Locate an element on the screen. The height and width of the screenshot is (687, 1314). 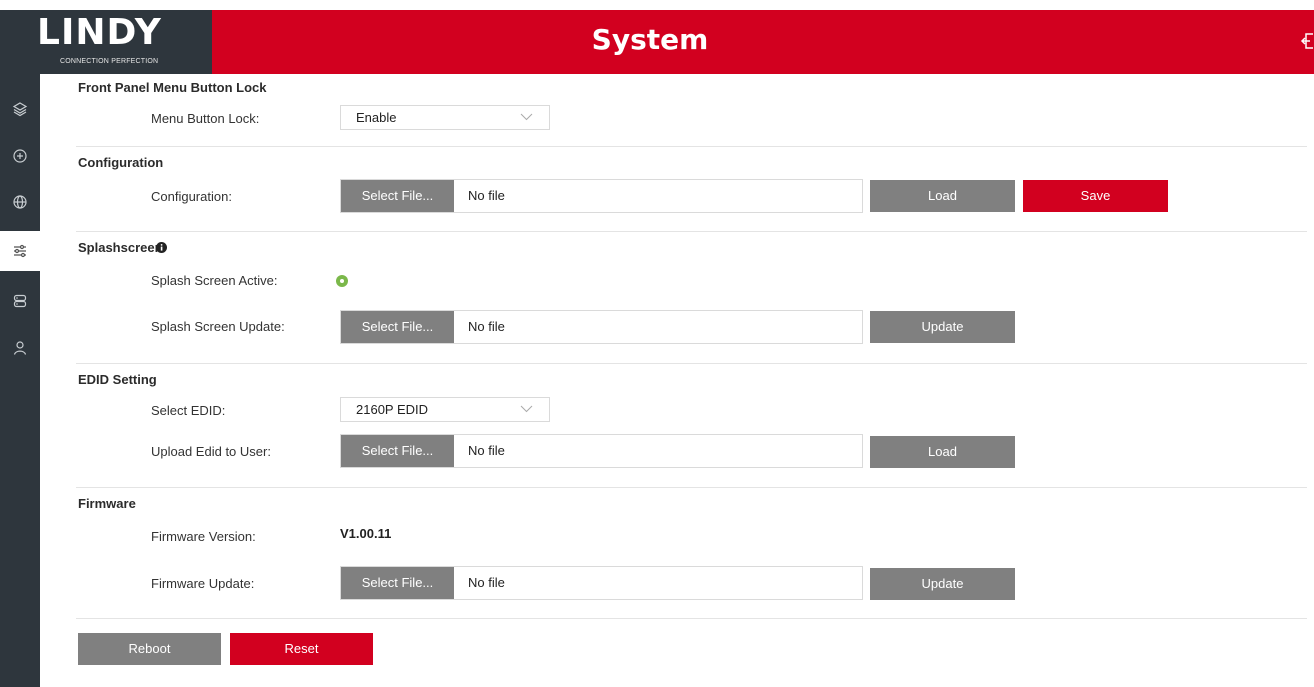
configuration-title: Configuration is located at coordinates (121, 162).